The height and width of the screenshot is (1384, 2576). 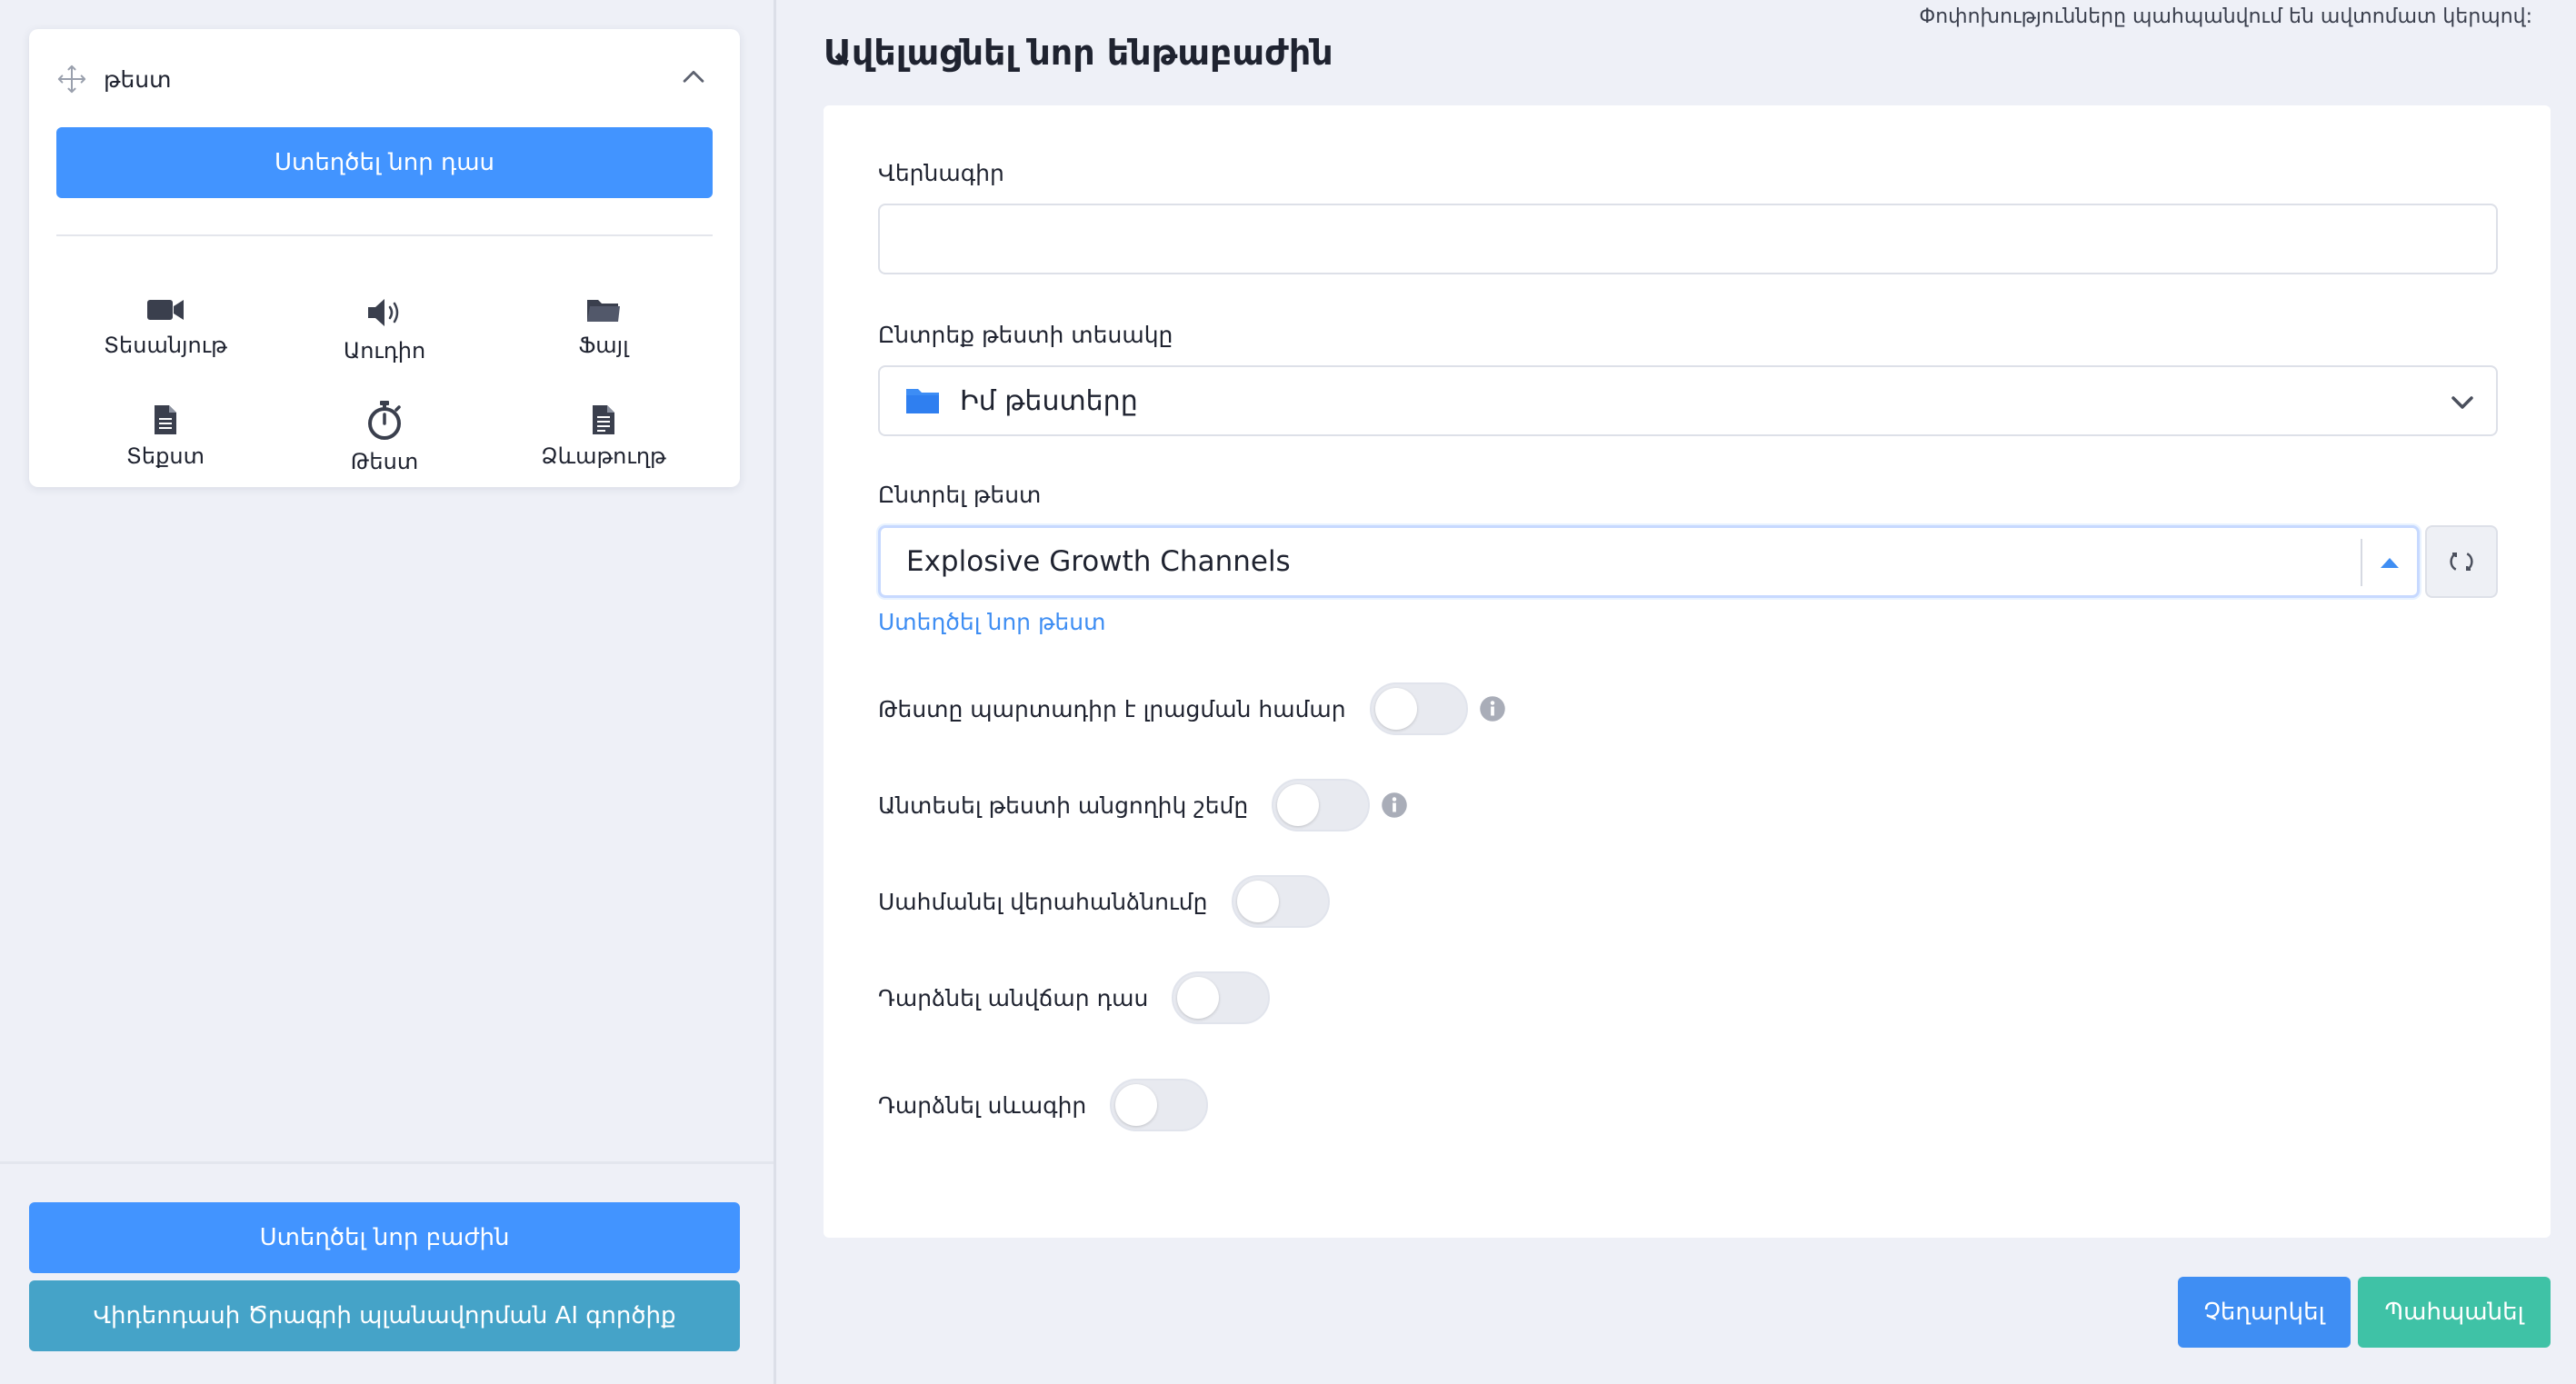 I want to click on toggle-row-retake: Սահմանել վերահանձնումը, so click(x=1104, y=902).